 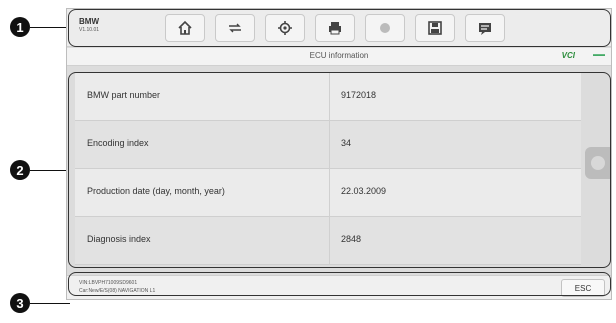 What do you see at coordinates (568, 55) in the screenshot?
I see `vci-logo: VCI` at bounding box center [568, 55].